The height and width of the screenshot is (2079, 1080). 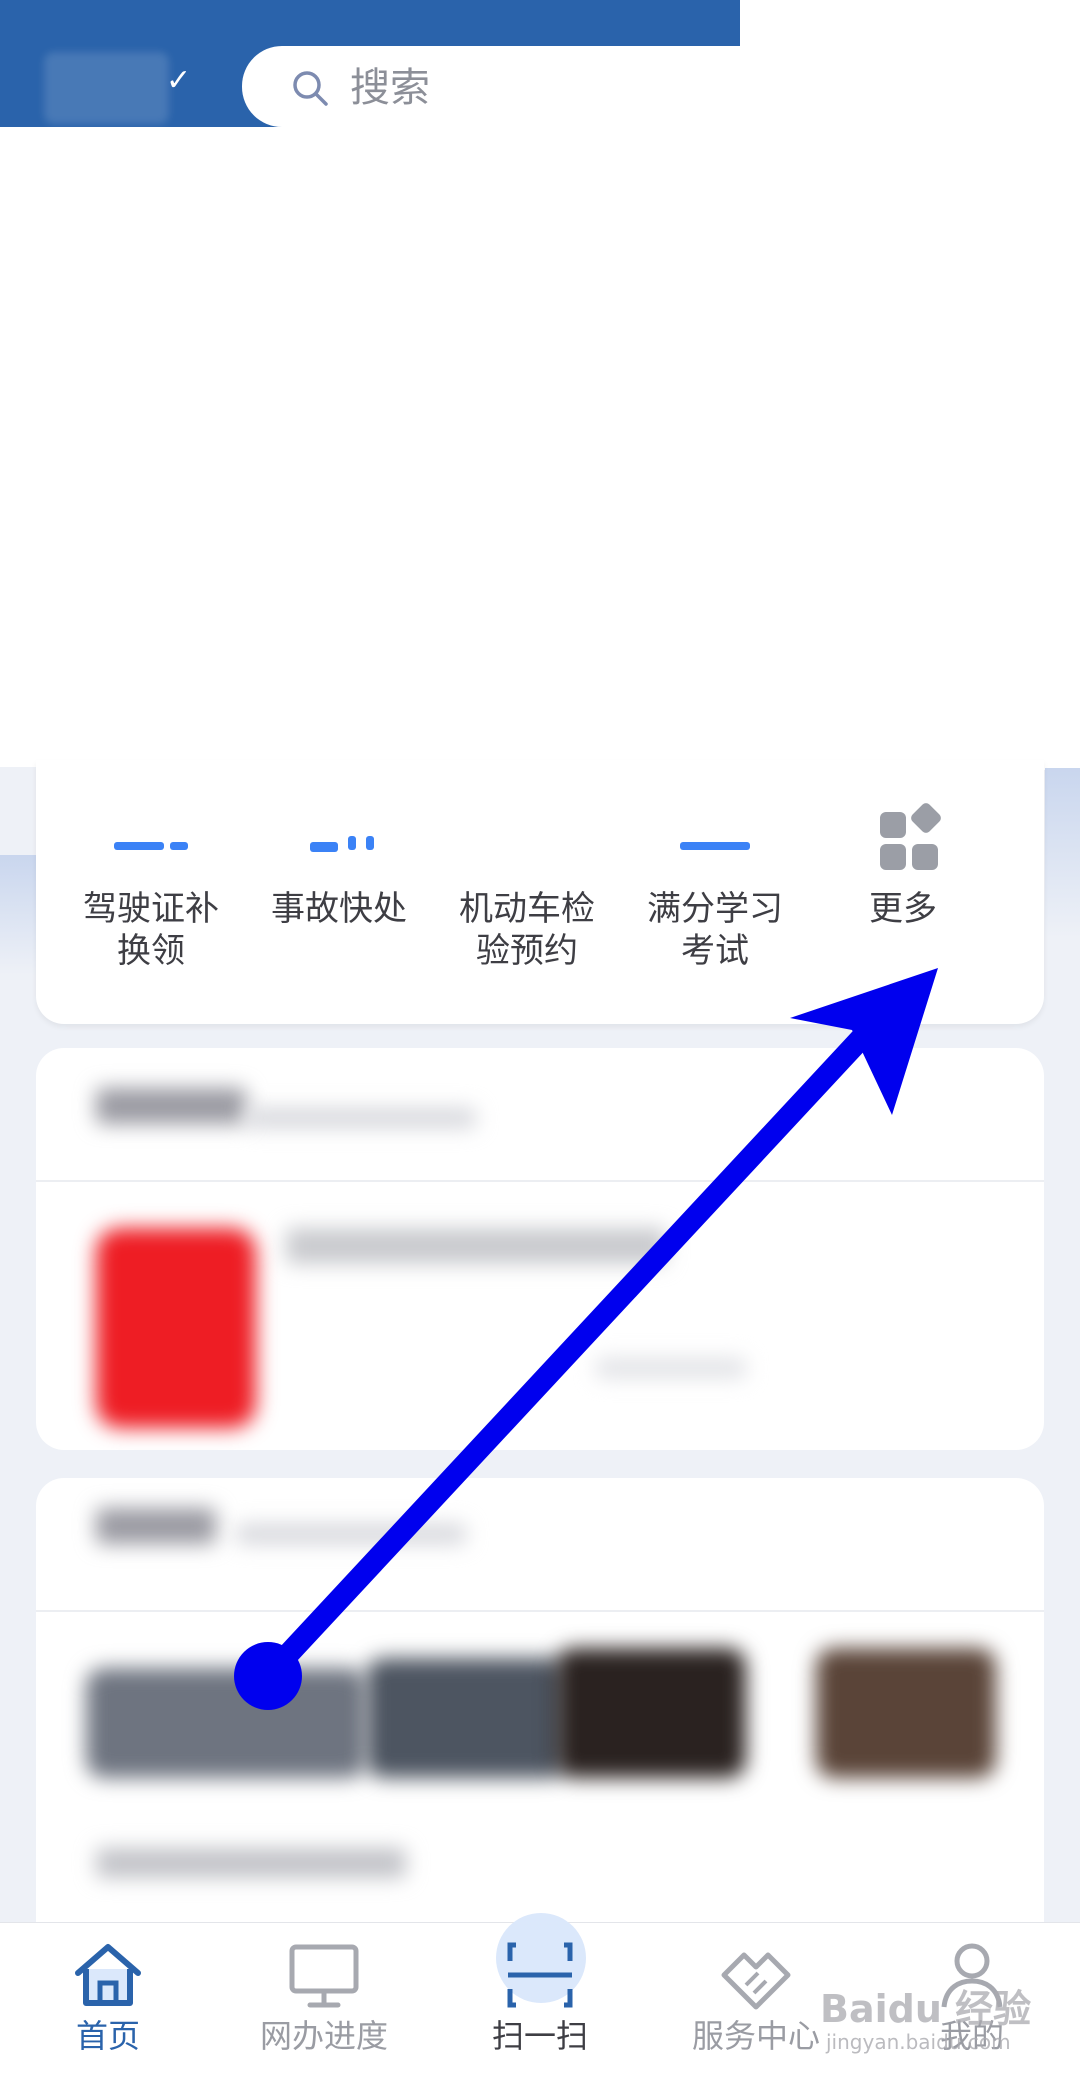 What do you see at coordinates (176, 1328) in the screenshot?
I see `news-thumbnail` at bounding box center [176, 1328].